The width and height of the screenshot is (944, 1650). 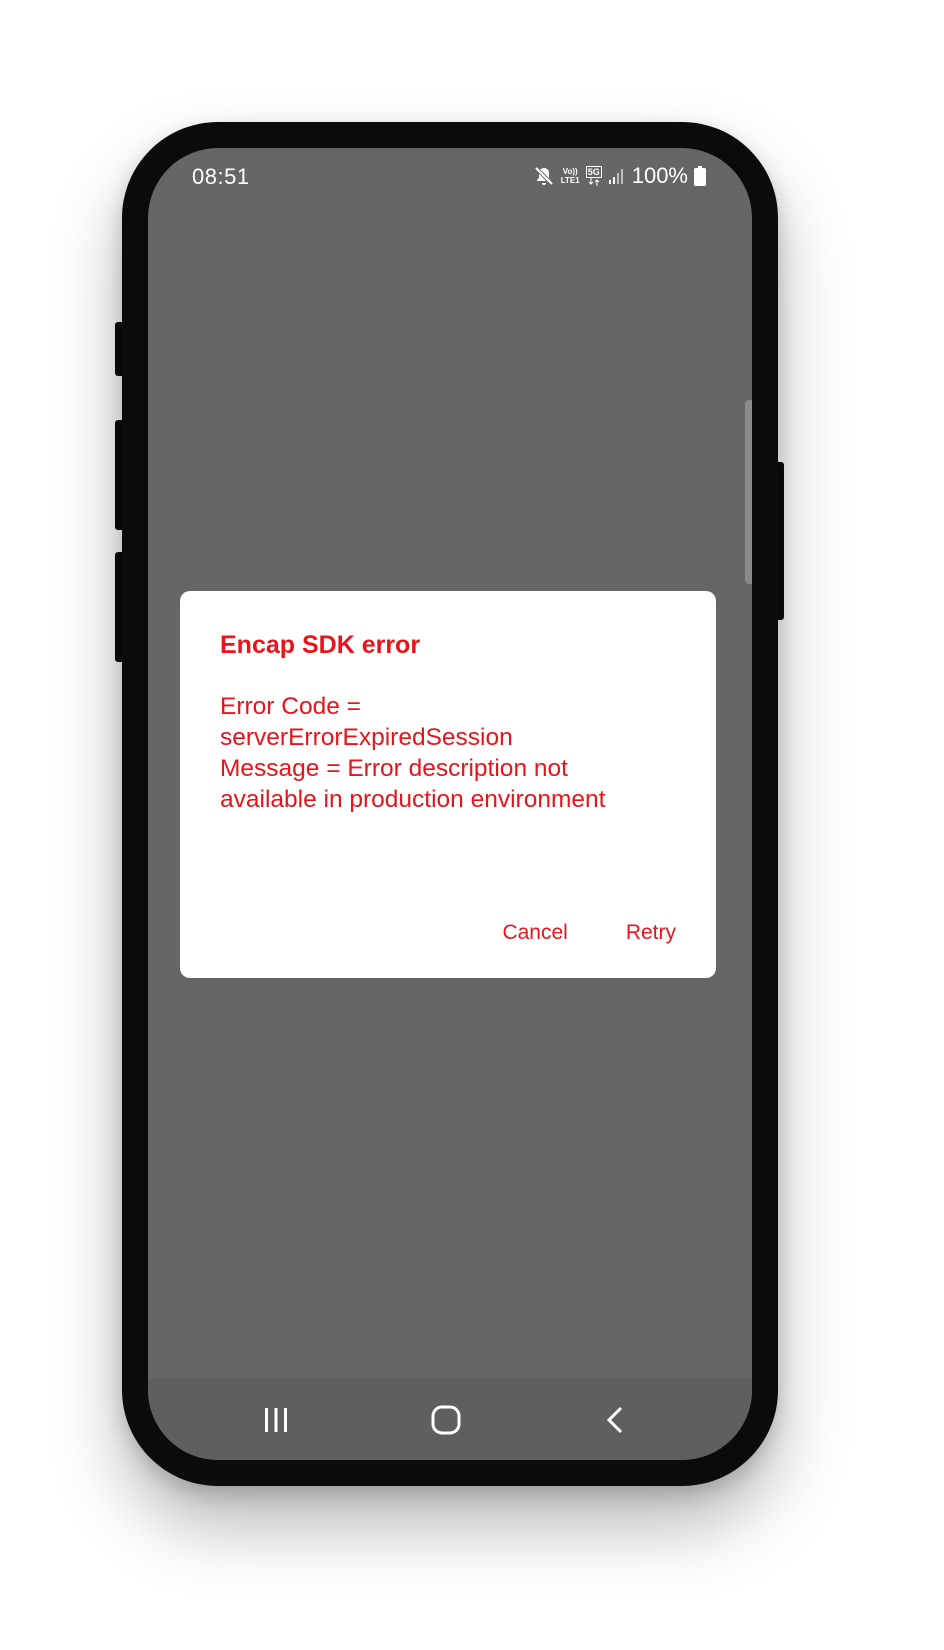 I want to click on home-icon, so click(x=446, y=1420).